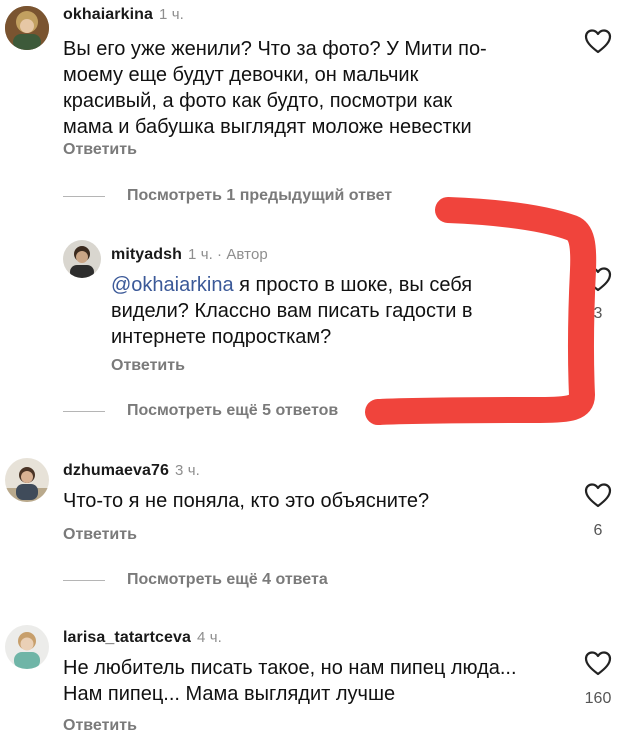  Describe the element at coordinates (187, 470) in the screenshot. I see `comment-time: 3 ч.` at that location.